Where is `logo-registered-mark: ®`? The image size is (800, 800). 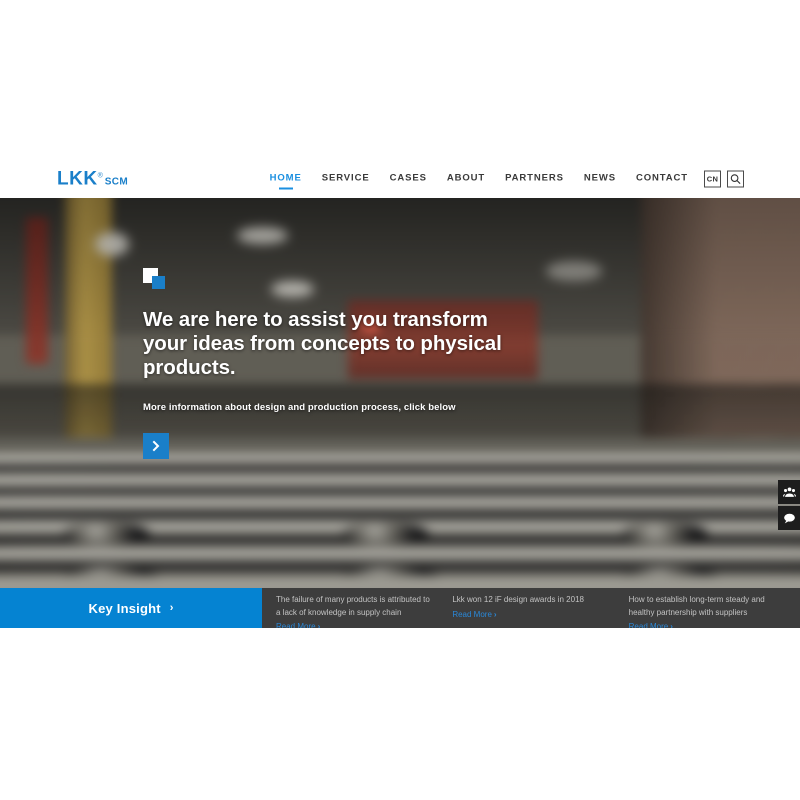 logo-registered-mark: ® is located at coordinates (100, 176).